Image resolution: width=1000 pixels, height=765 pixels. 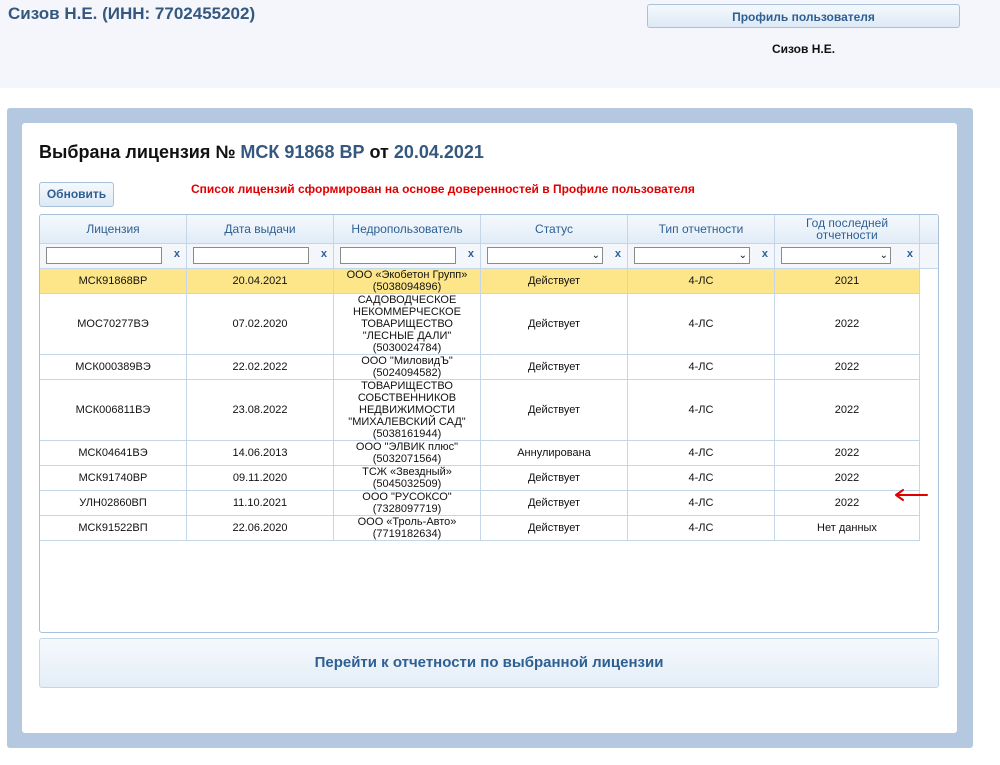 What do you see at coordinates (407, 534) in the screenshot?
I see `cell-user-line: (7719182634)` at bounding box center [407, 534].